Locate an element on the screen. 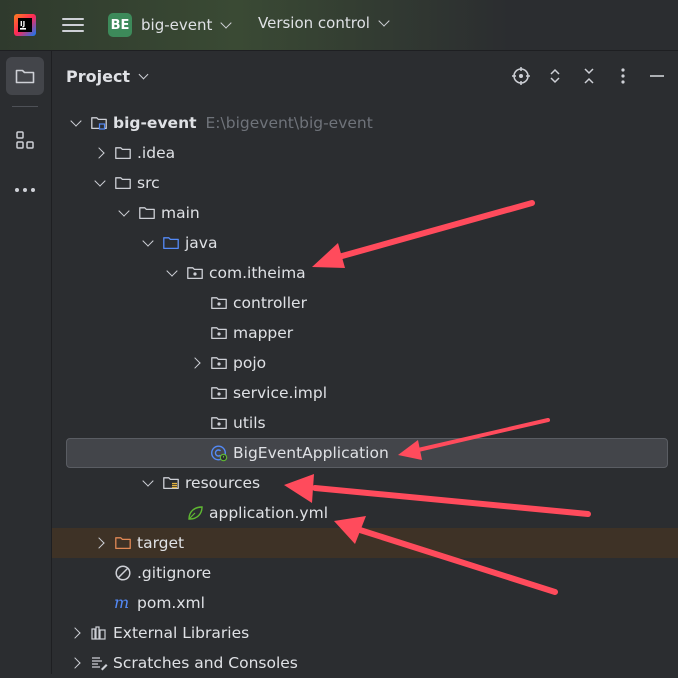 This screenshot has width=678, height=678. tree-row: main is located at coordinates (365, 213).